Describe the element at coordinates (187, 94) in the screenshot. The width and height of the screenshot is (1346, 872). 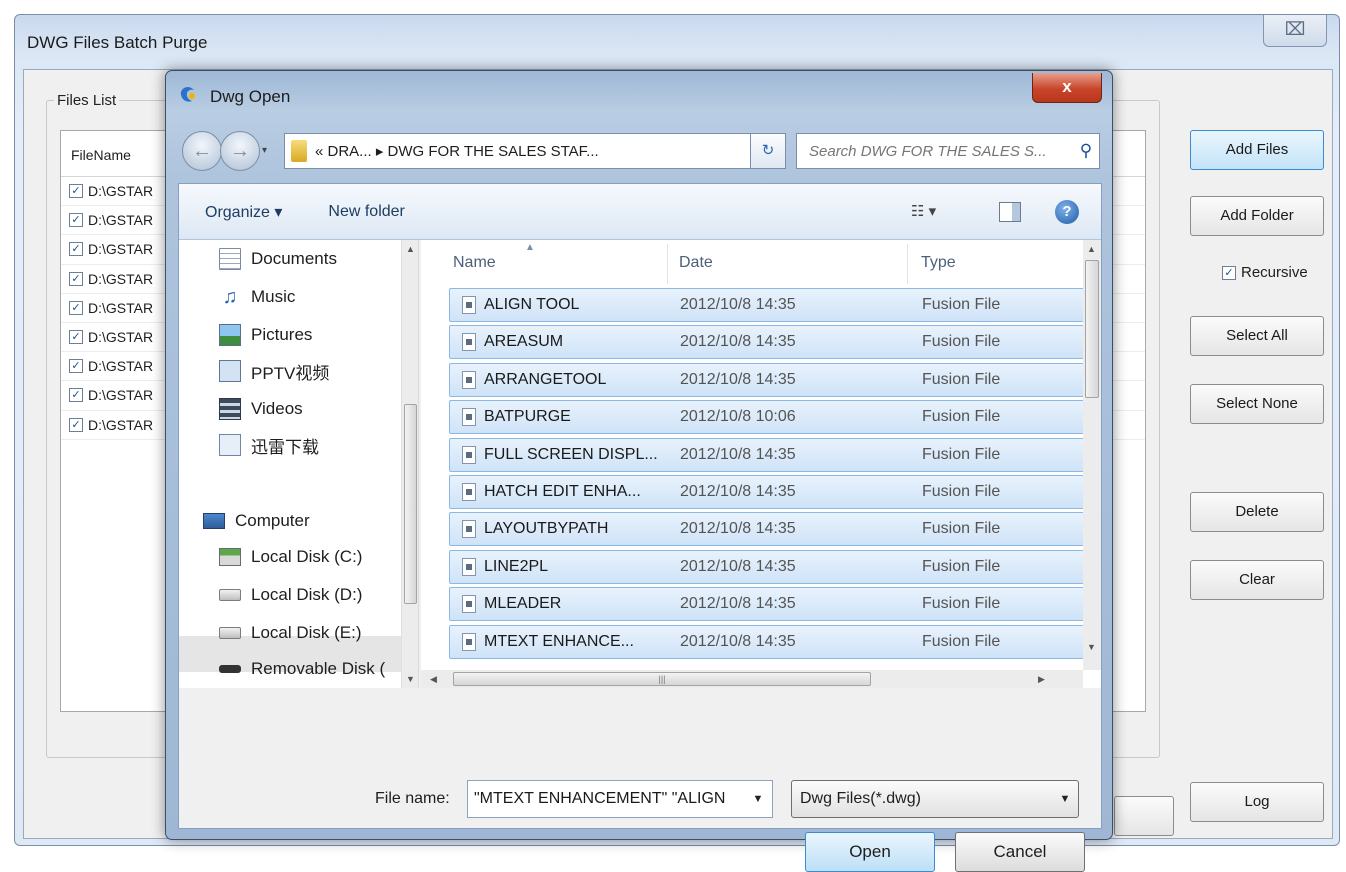
I see `app-icon` at that location.